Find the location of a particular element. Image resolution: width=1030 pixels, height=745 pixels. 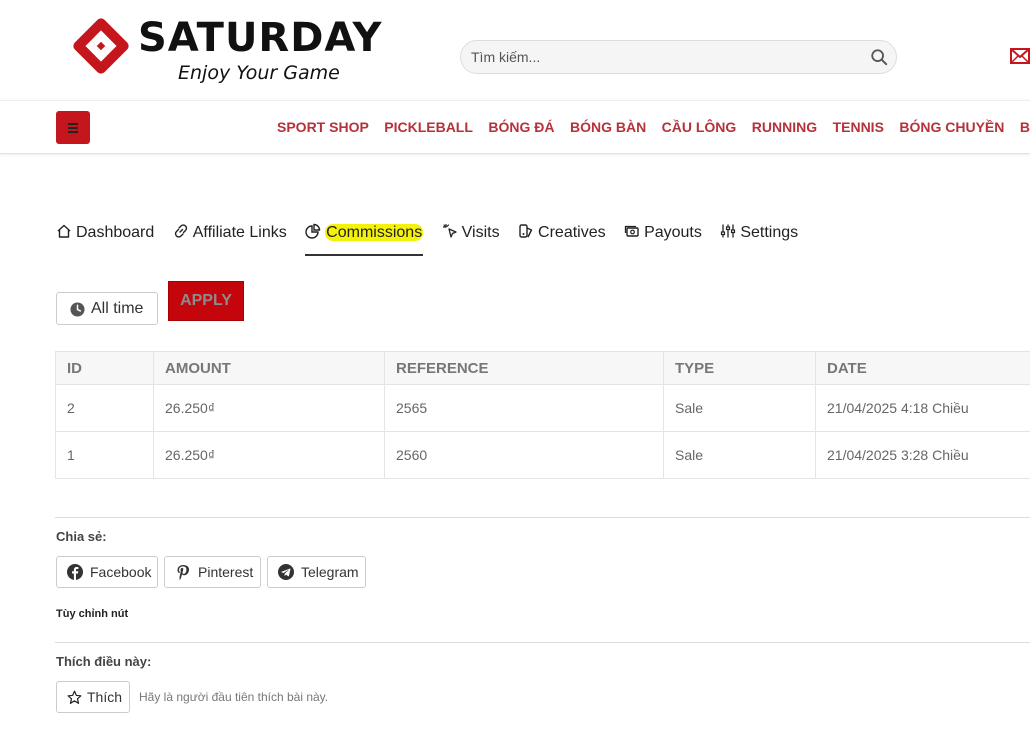

nav-item-running: RUNNING is located at coordinates (784, 127).